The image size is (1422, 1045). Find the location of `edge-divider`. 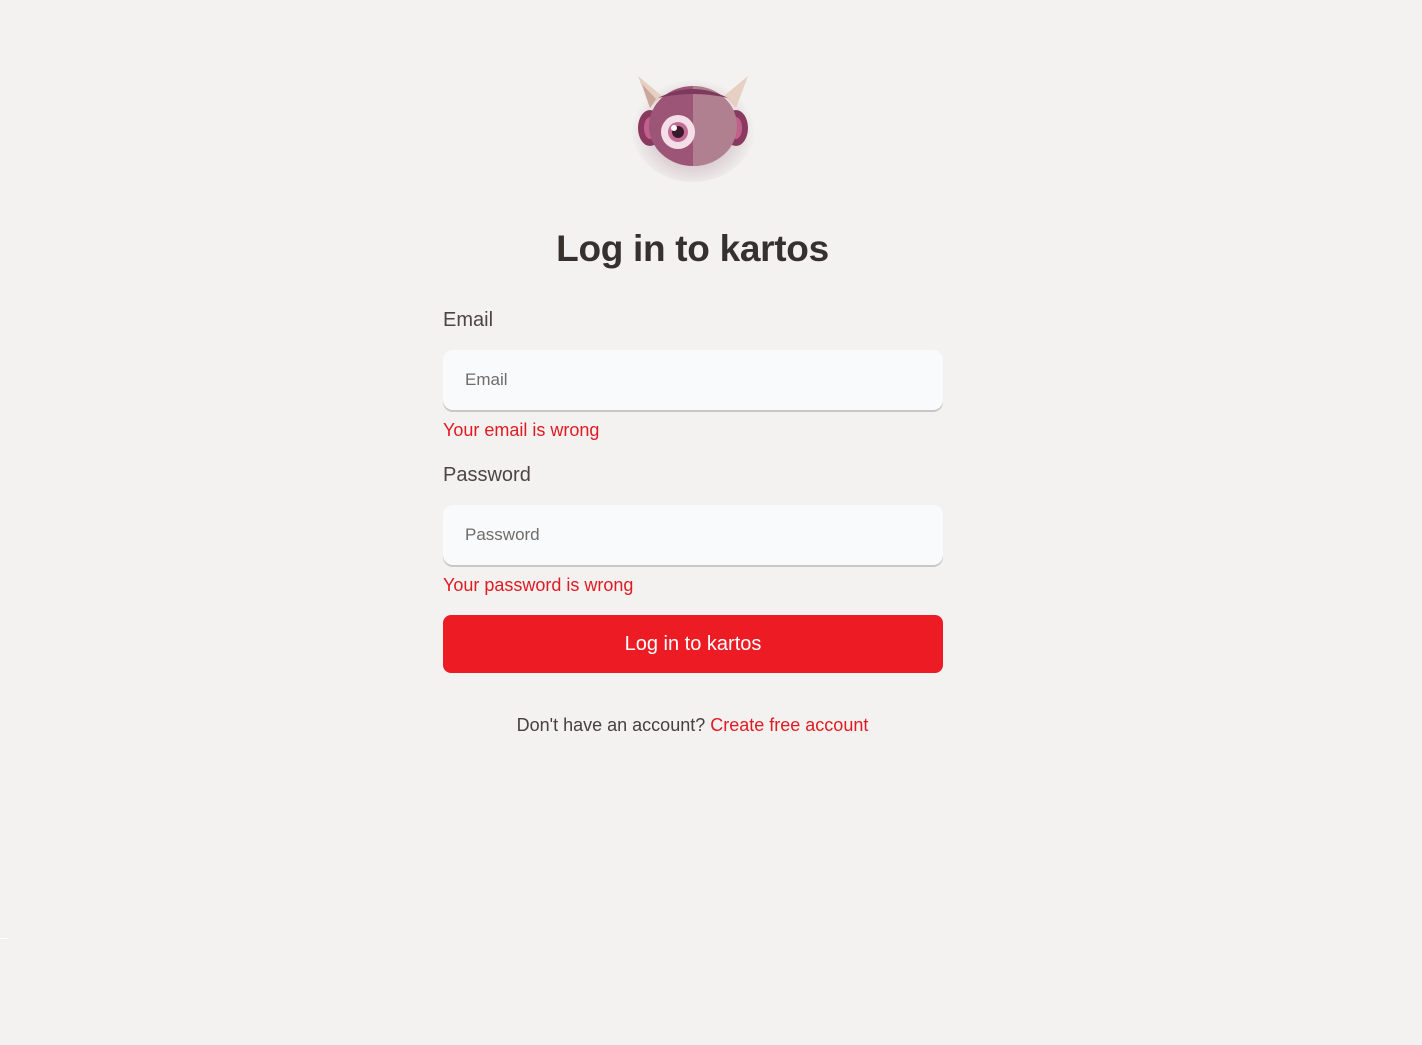

edge-divider is located at coordinates (4, 938).